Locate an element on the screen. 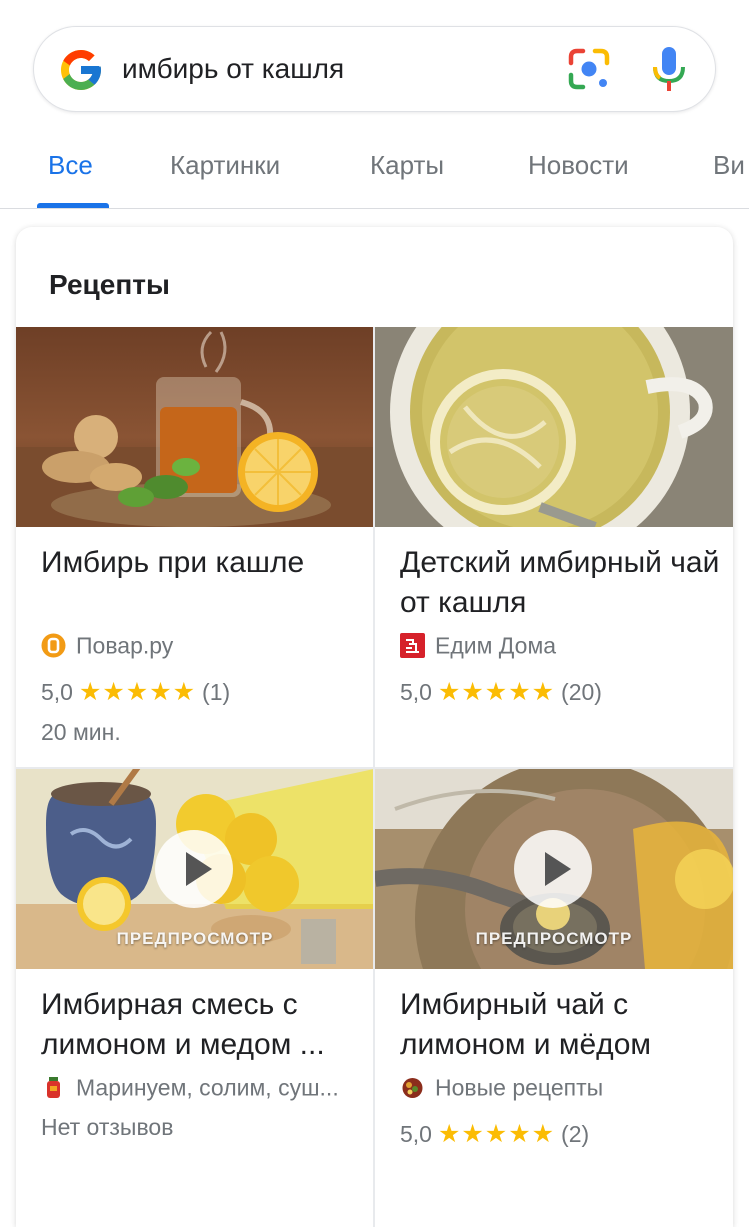  cook-time: 20 мин. is located at coordinates (81, 732).